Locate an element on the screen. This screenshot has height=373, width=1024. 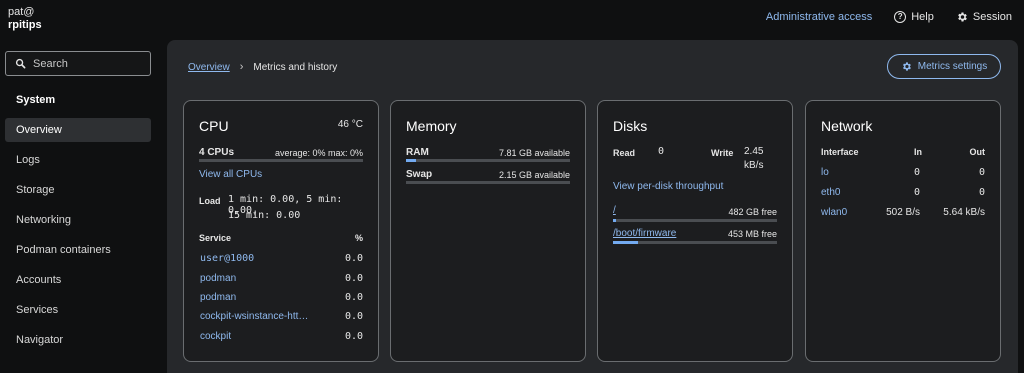
metrics-settings-button: Metrics settings is located at coordinates (944, 66).